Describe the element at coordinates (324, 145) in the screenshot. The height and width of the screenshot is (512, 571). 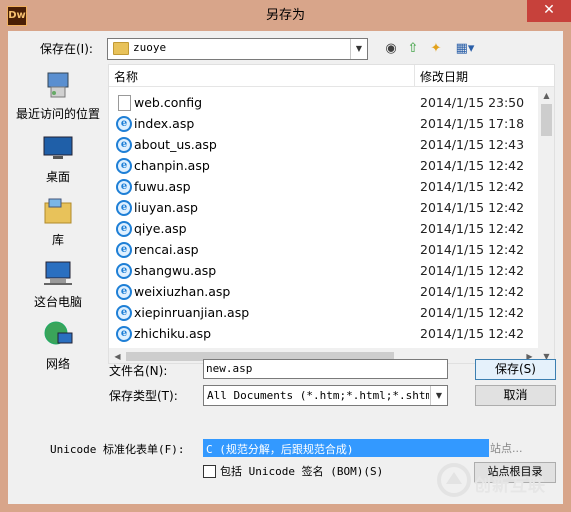
I see `list-item: e about_us.asp 2014/1/15 12:43` at that location.